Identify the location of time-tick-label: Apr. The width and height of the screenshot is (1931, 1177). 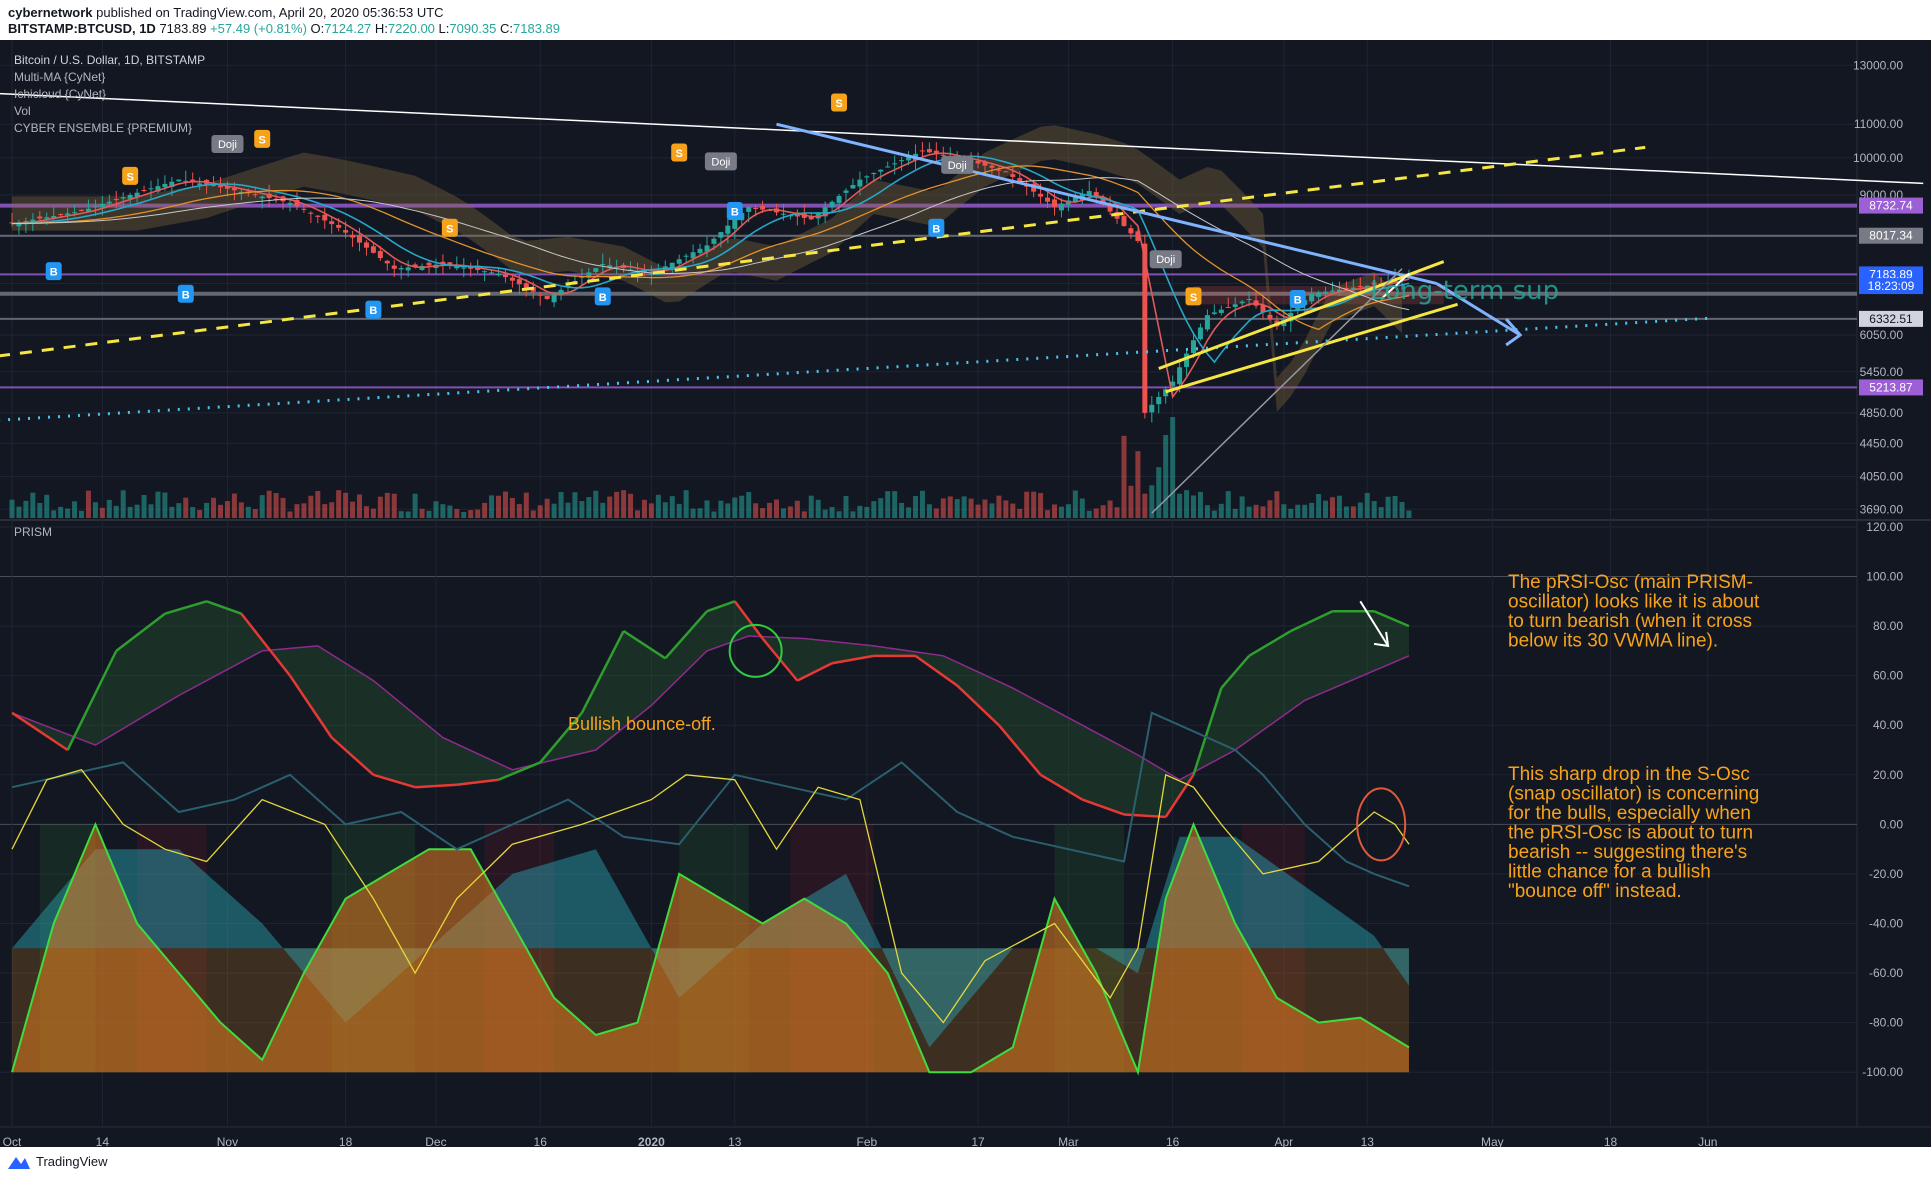
(1284, 1141).